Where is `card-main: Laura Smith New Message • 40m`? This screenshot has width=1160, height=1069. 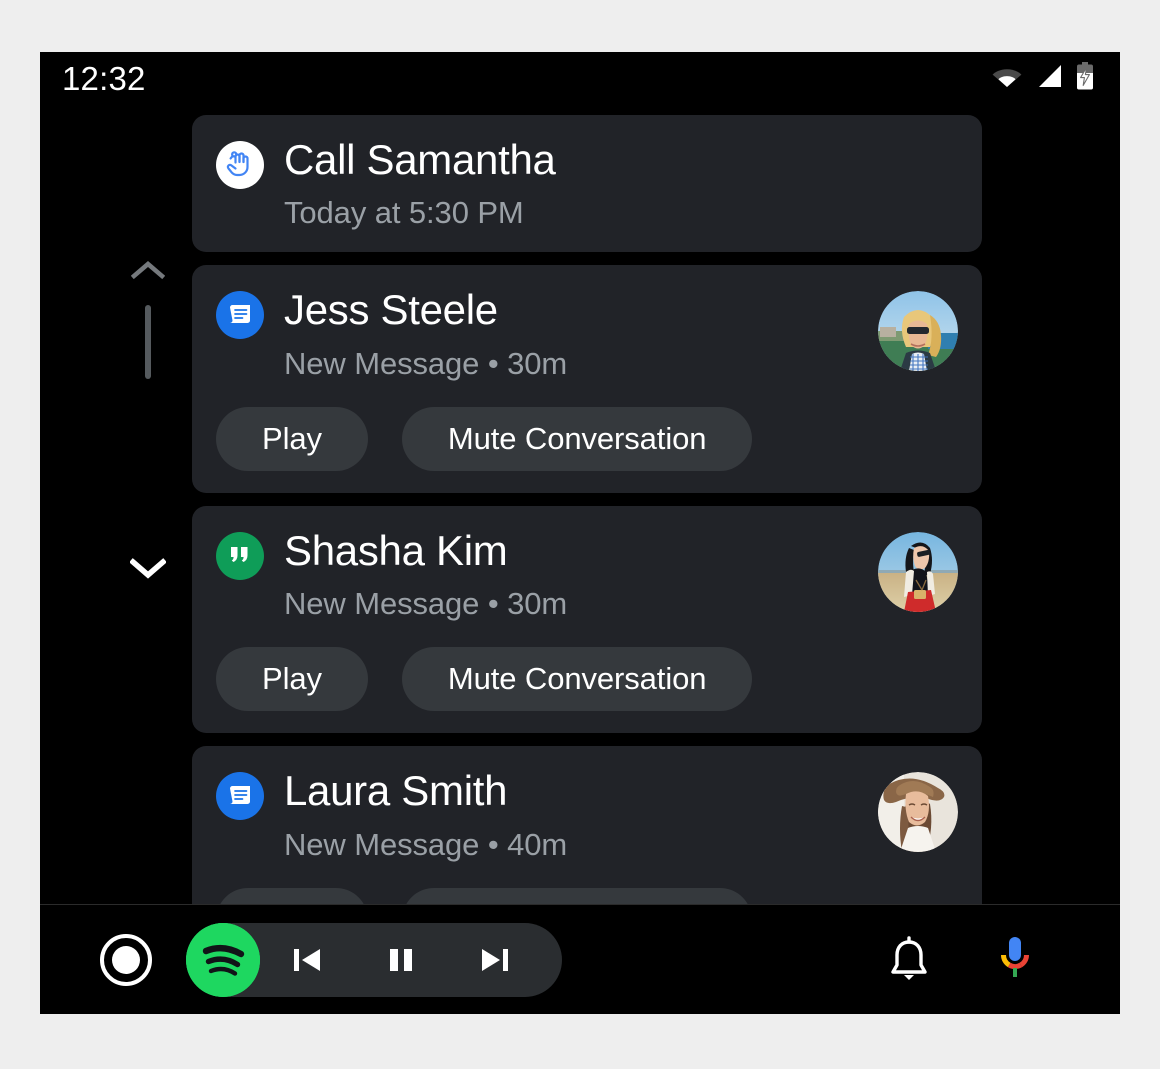 card-main: Laura Smith New Message • 40m is located at coordinates (587, 814).